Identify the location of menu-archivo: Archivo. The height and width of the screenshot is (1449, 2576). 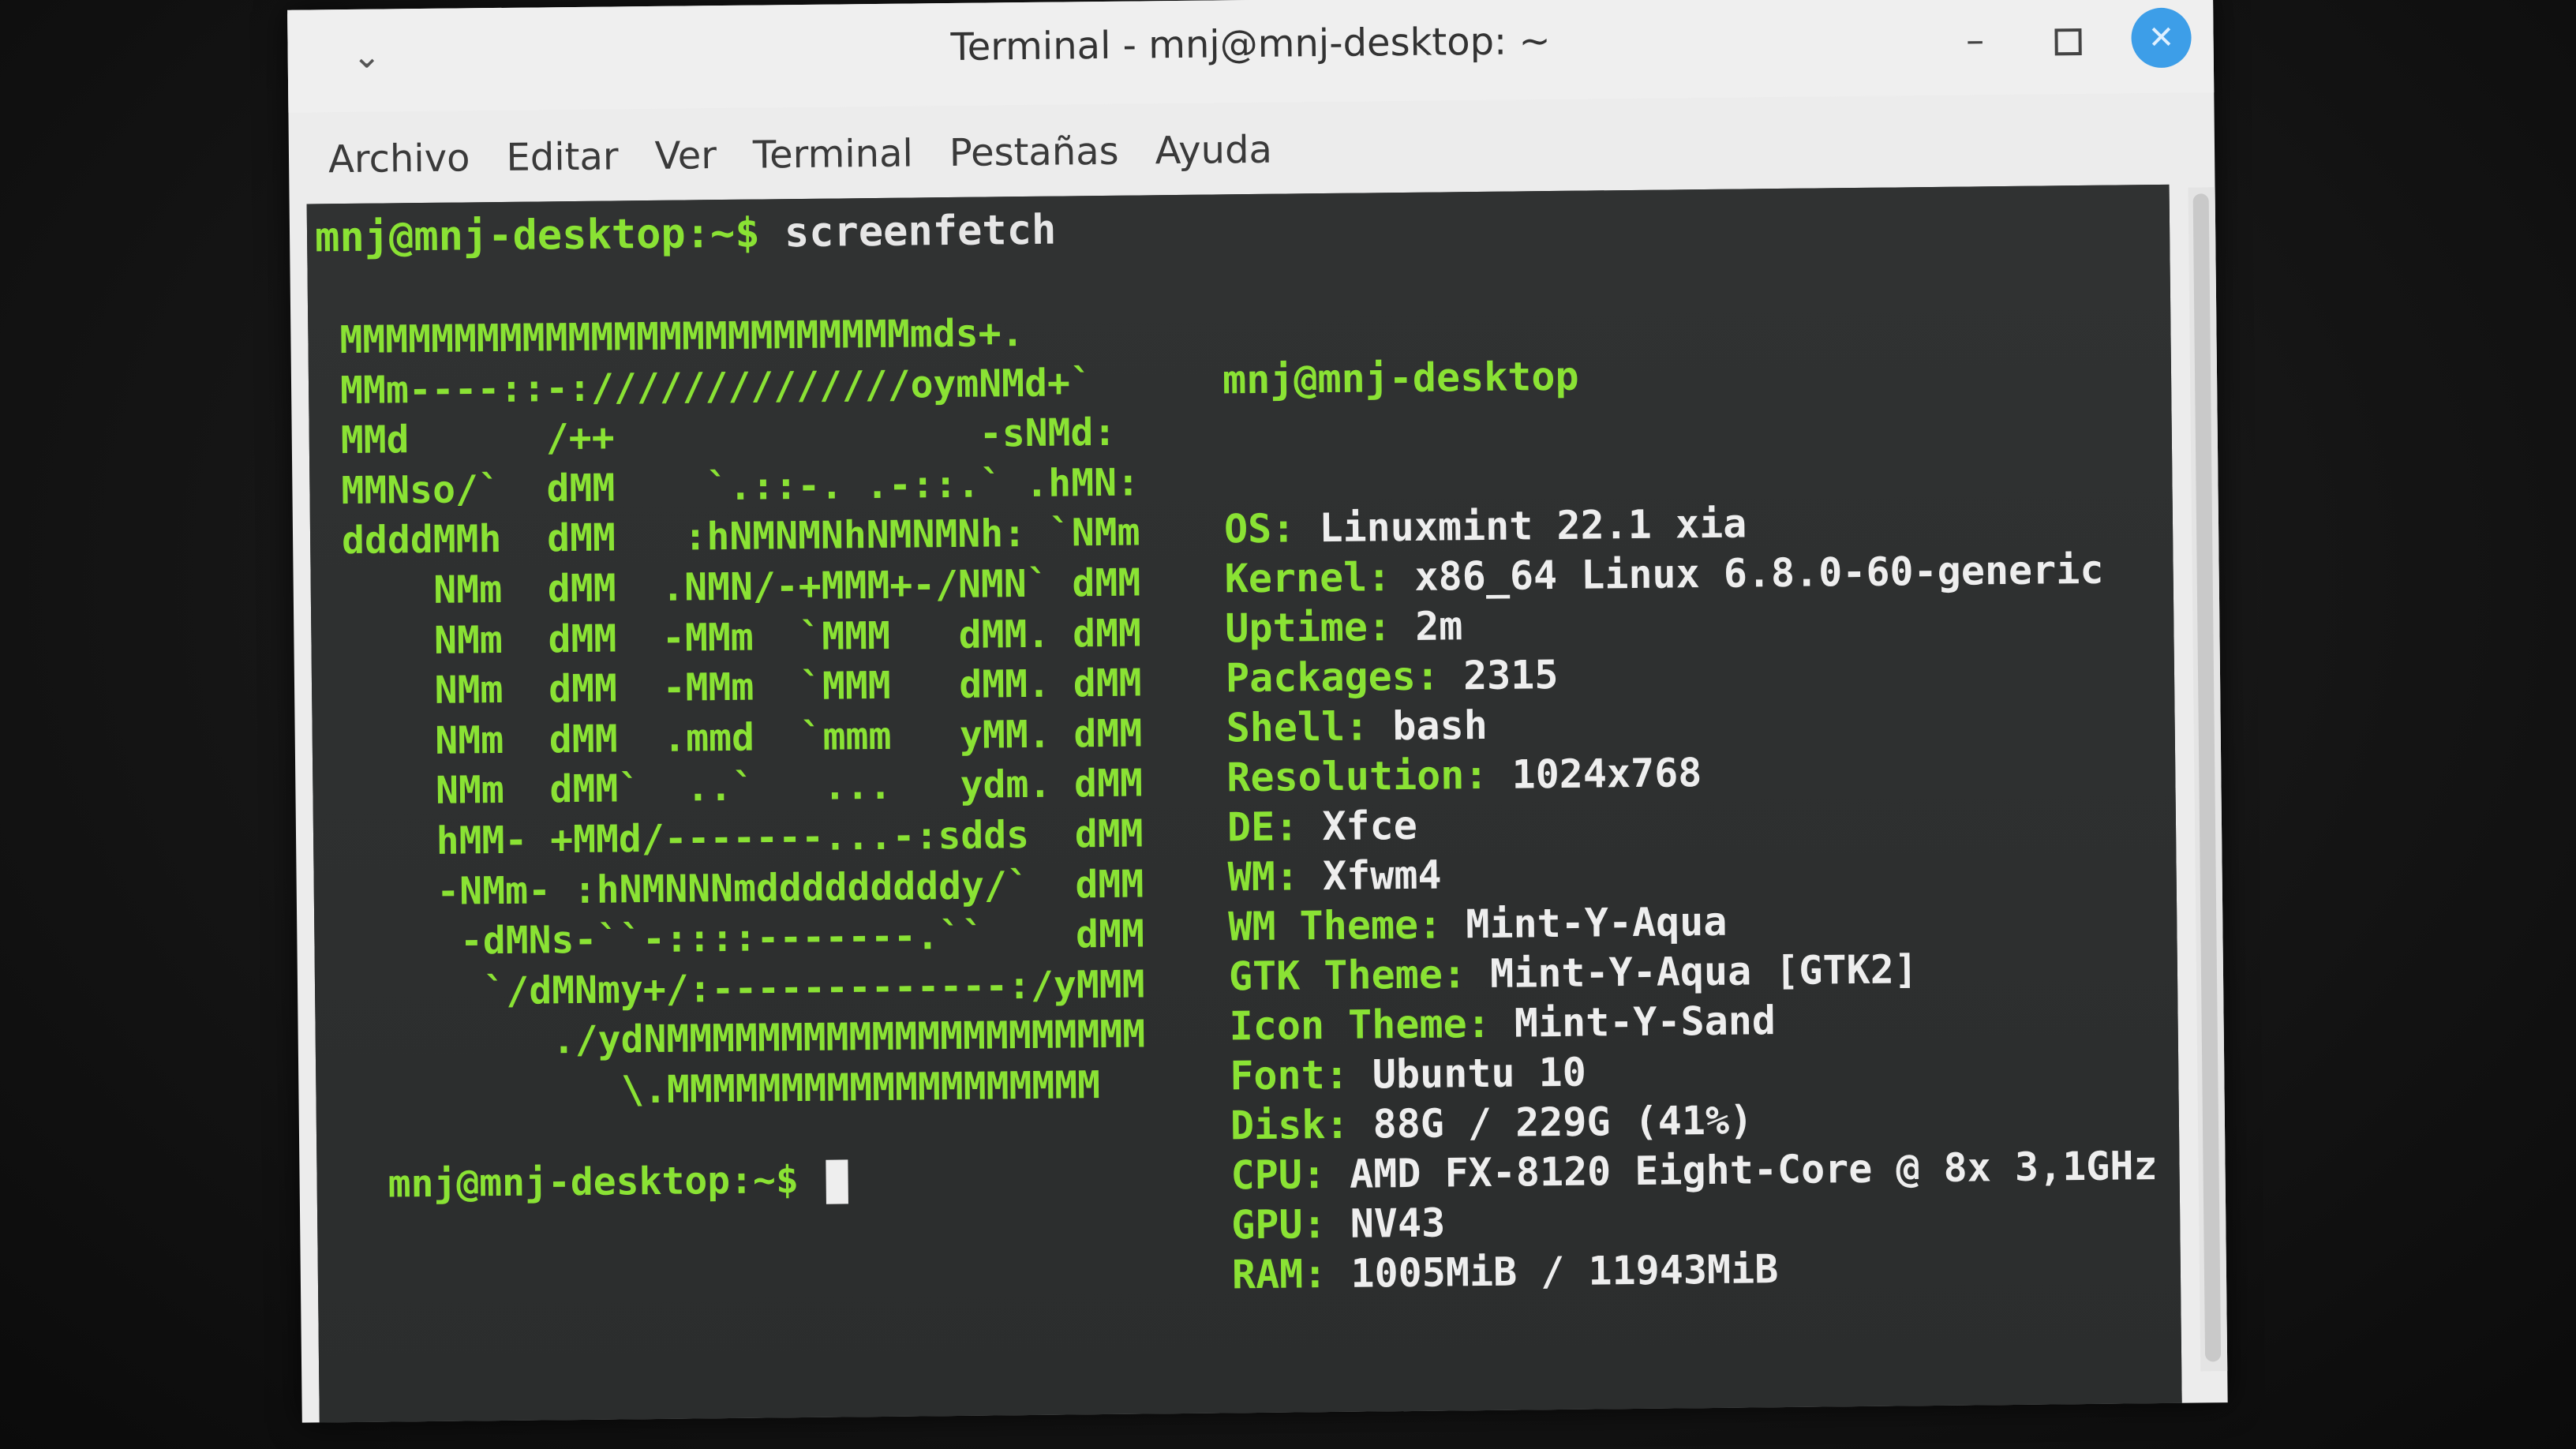
(399, 158).